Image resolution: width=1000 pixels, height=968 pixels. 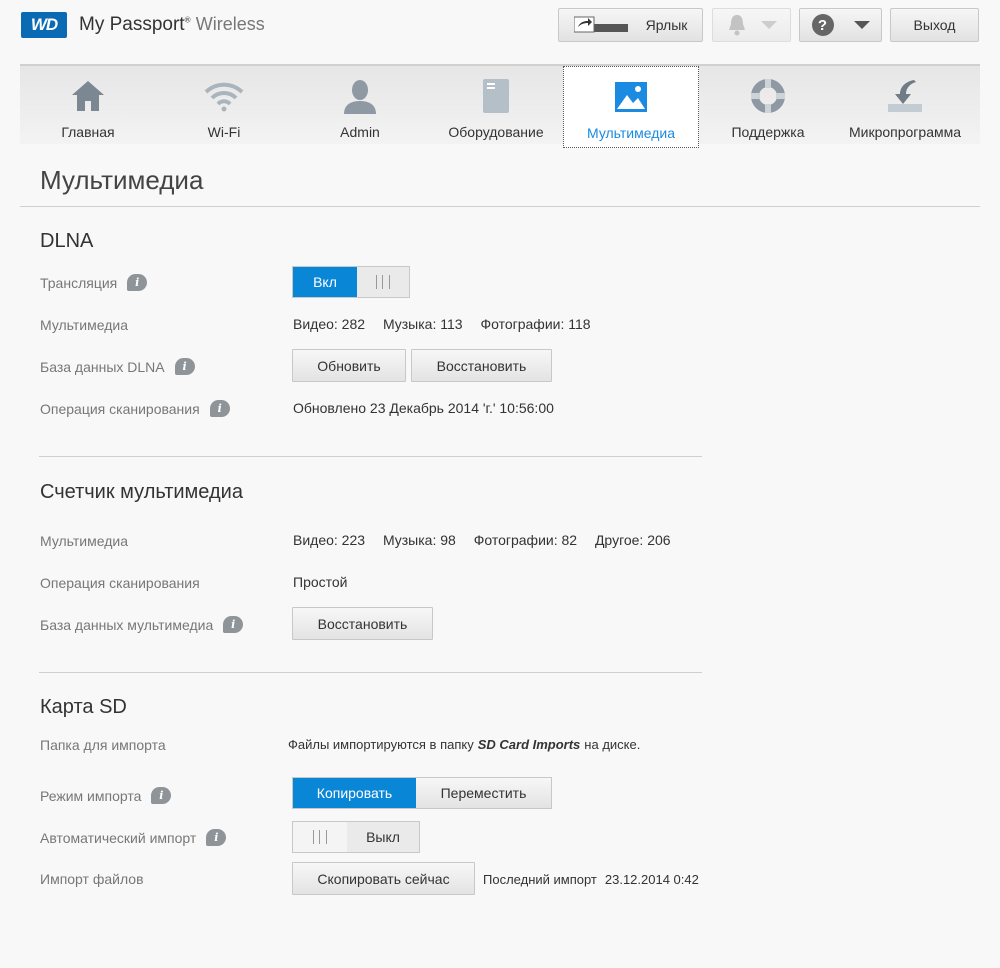 I want to click on counter-db-label: База данных мультимедиа i, so click(x=142, y=624).